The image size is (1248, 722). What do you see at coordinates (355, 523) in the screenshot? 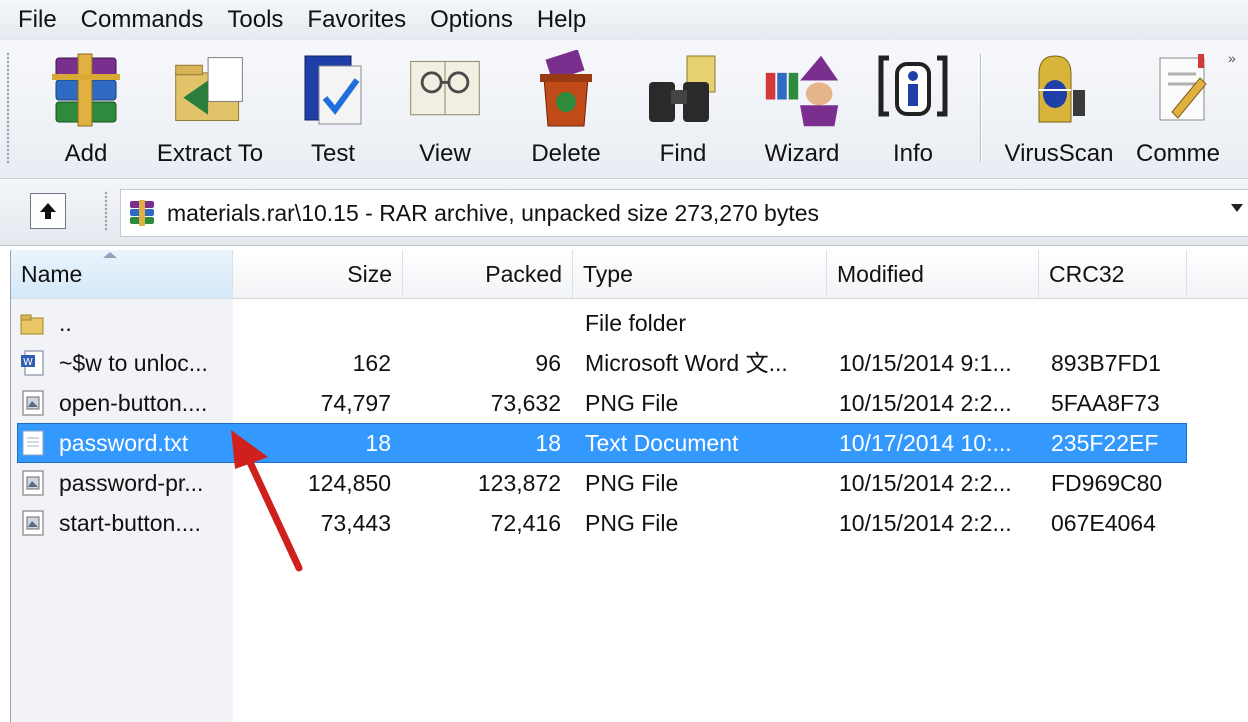
I see `cell-size: 73,443` at bounding box center [355, 523].